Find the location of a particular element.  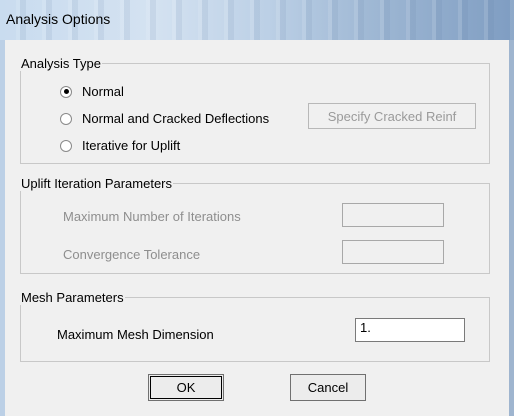

radio-iterative-uplift-indicator is located at coordinates (66, 145).